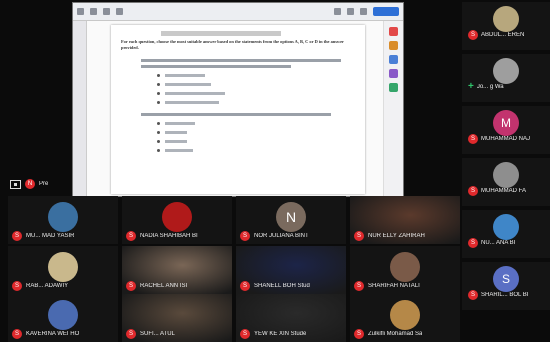 Image resolution: width=550 pixels, height=342 pixels. I want to click on presenter-strip: N Pre, so click(41, 184).